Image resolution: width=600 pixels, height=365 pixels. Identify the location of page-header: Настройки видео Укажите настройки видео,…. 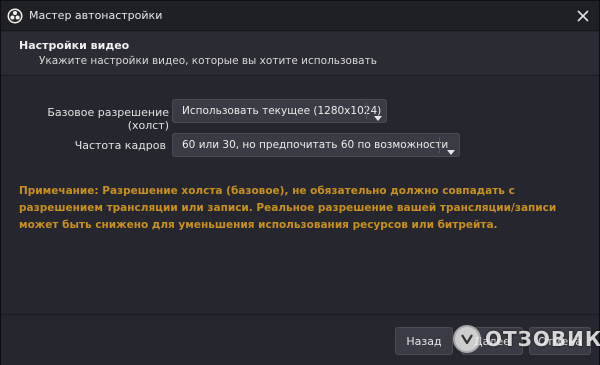
(300, 54).